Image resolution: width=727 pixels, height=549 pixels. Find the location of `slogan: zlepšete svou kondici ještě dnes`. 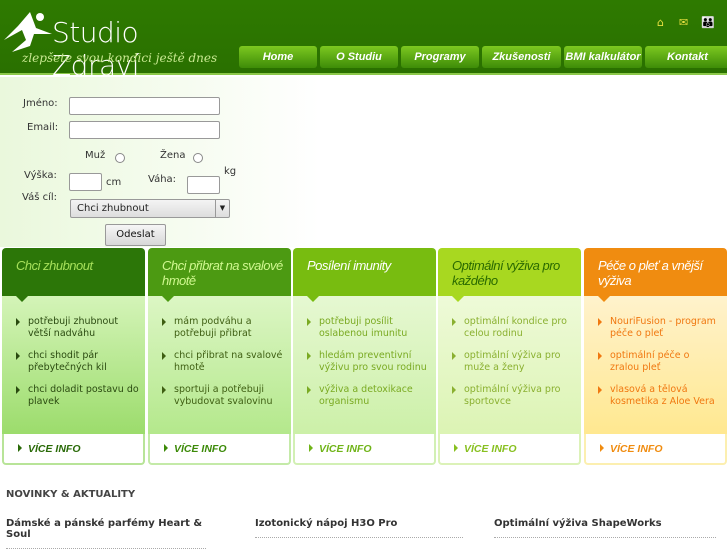

slogan: zlepšete svou kondici ještě dnes is located at coordinates (120, 58).